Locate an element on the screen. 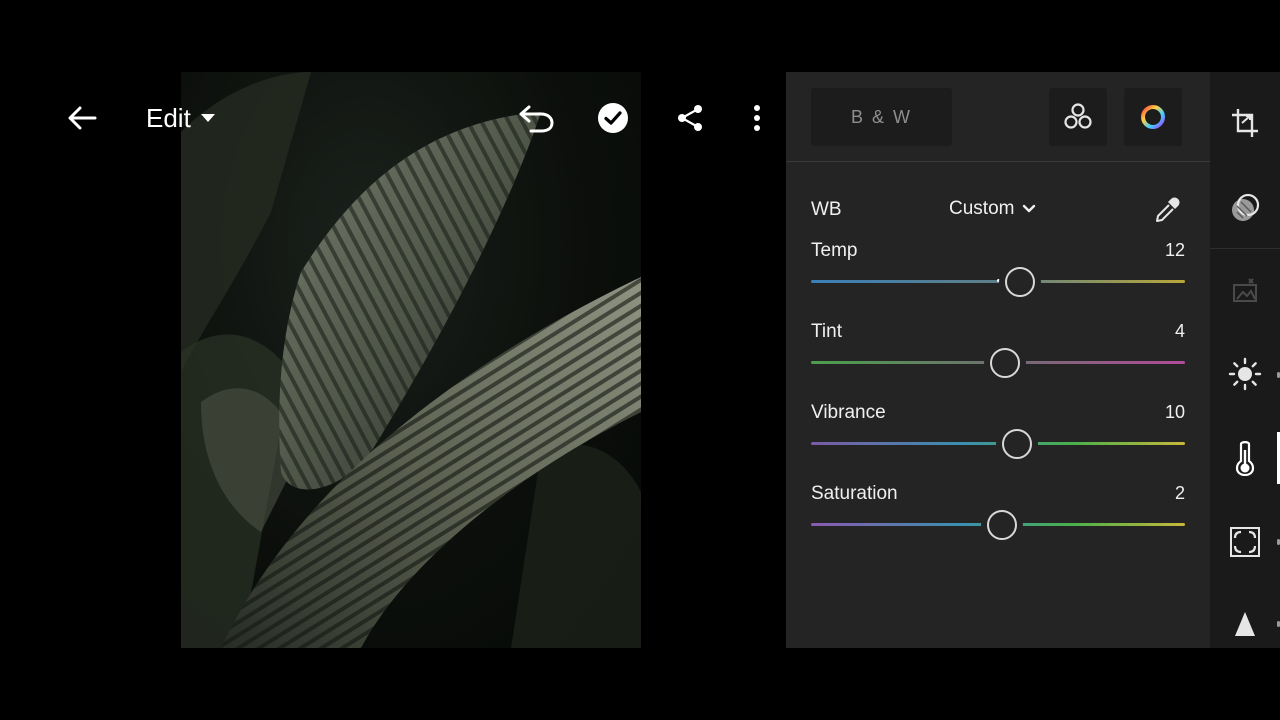  back-button is located at coordinates (82, 118).